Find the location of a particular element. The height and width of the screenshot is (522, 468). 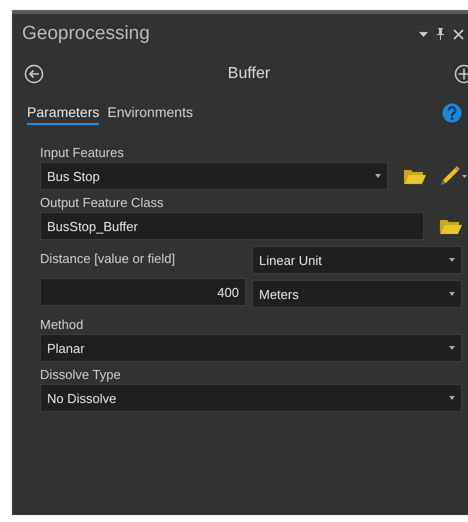

pencil-icon is located at coordinates (453, 176).